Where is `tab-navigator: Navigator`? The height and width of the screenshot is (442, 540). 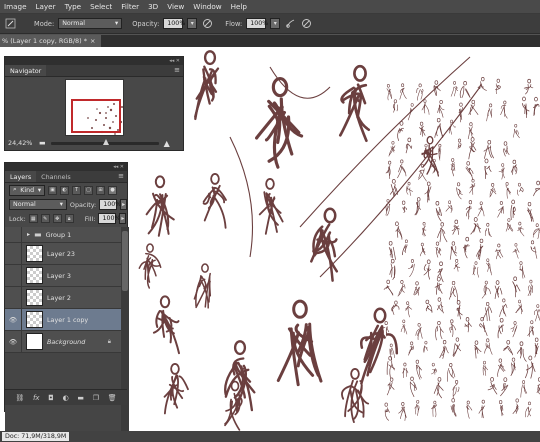
tab-navigator: Navigator is located at coordinates (26, 70).